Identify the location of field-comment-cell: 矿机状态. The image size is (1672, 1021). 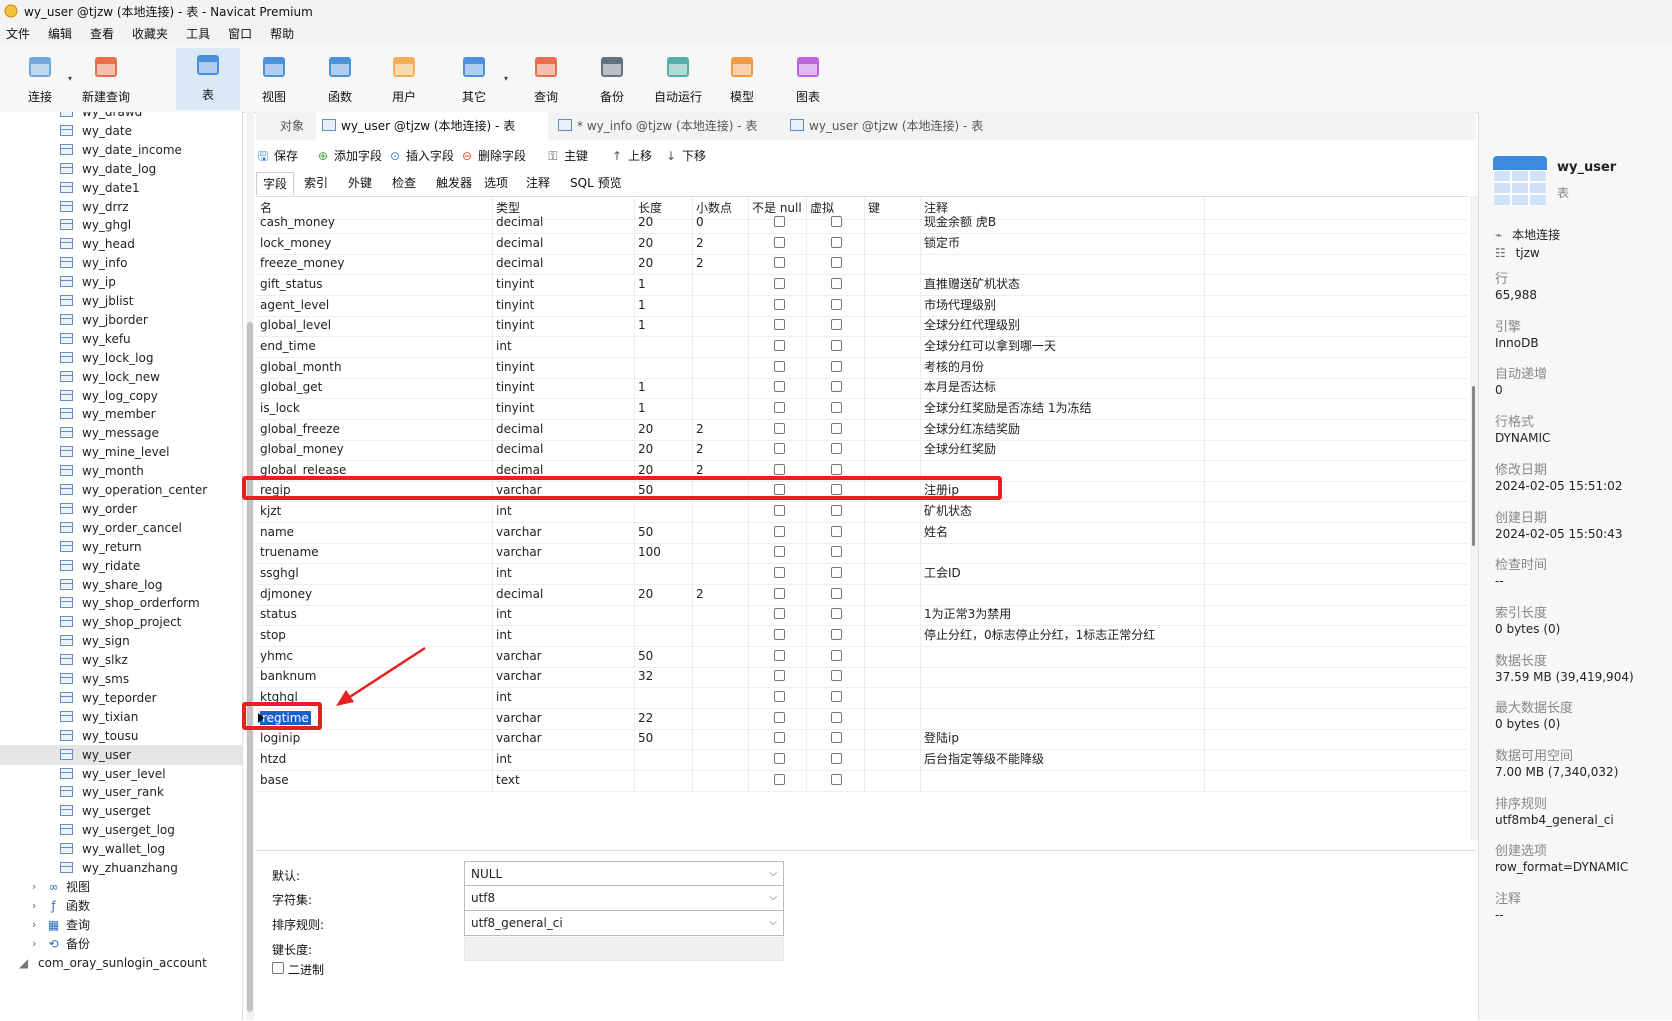
(948, 511).